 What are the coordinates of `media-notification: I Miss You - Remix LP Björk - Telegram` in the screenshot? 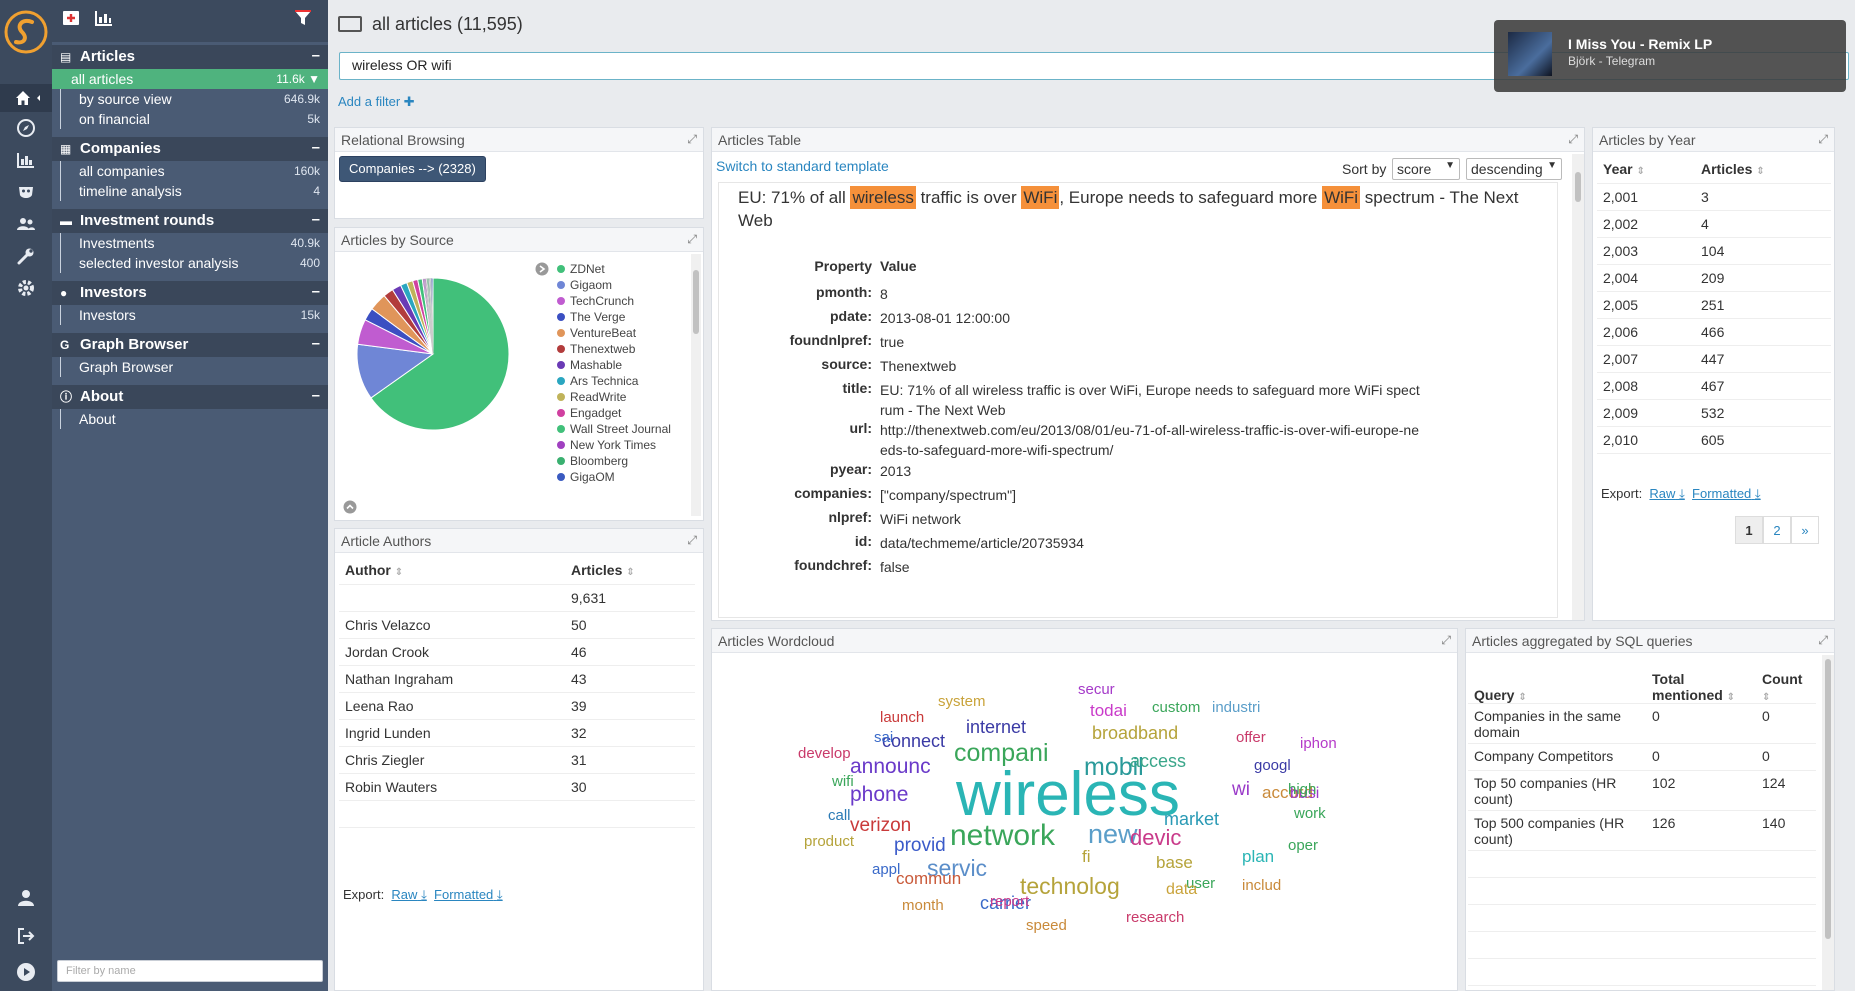 It's located at (1670, 56).